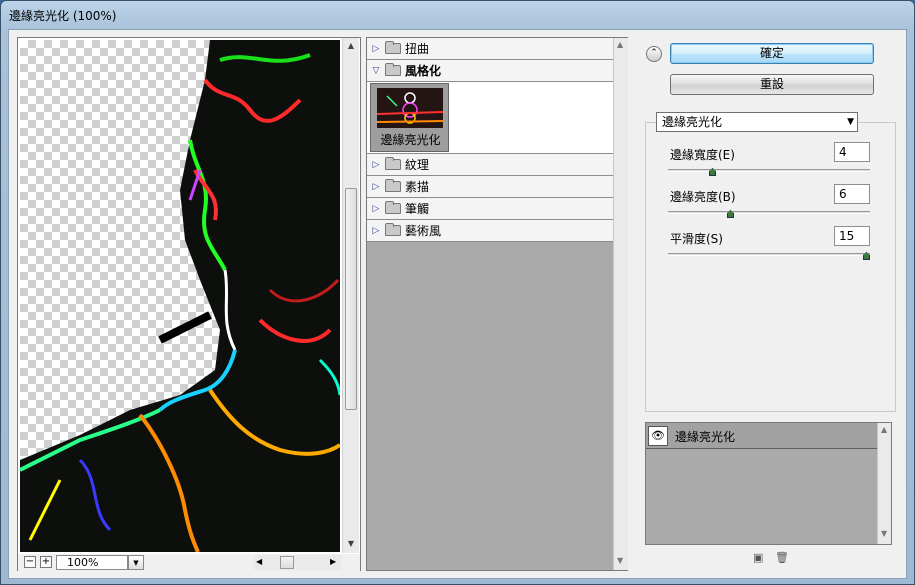  I want to click on zoom-in-button: +, so click(46, 562).